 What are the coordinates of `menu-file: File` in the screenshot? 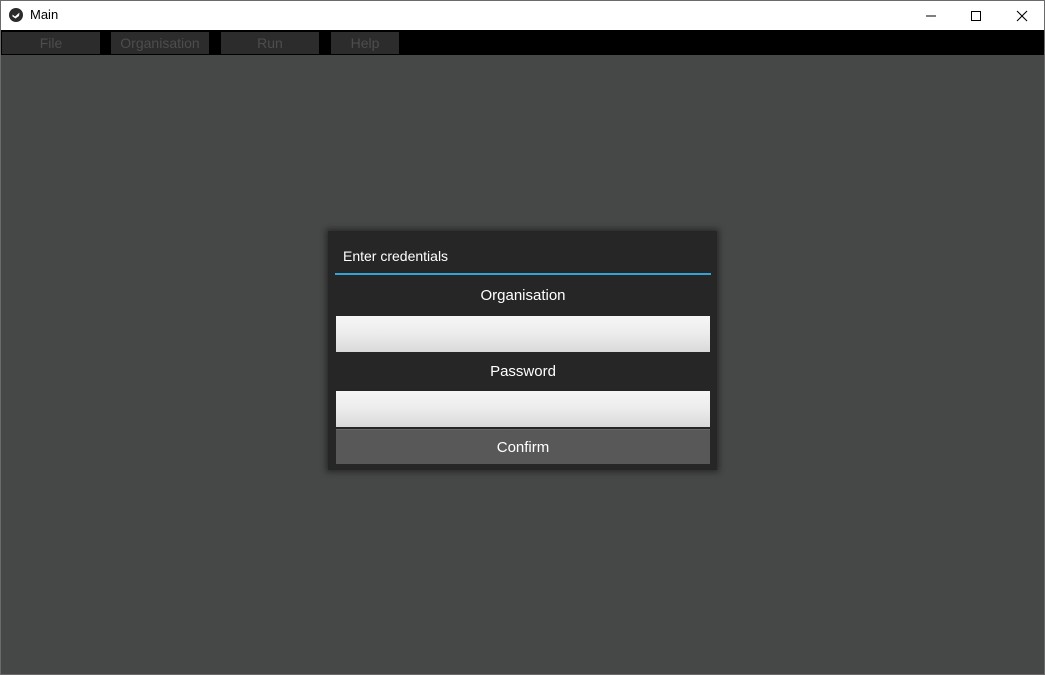 It's located at (51, 43).